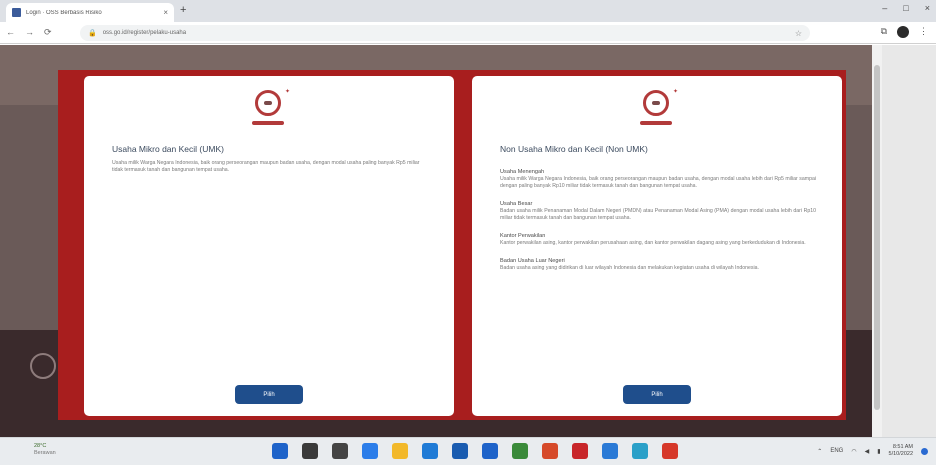 The image size is (936, 465). What do you see at coordinates (516, 204) in the screenshot?
I see `section-title: Usaha Besar` at bounding box center [516, 204].